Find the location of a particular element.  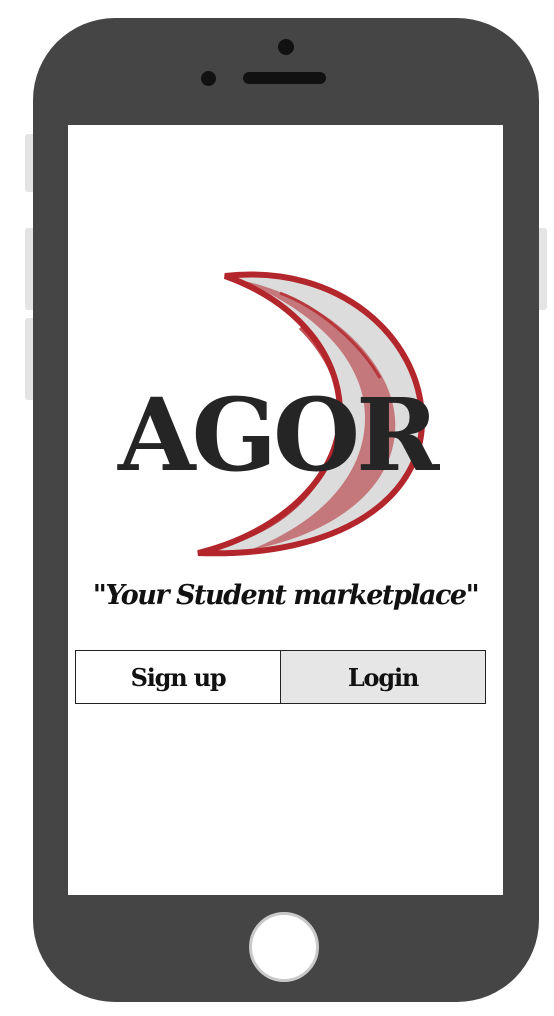

login-button: Login is located at coordinates (383, 677).